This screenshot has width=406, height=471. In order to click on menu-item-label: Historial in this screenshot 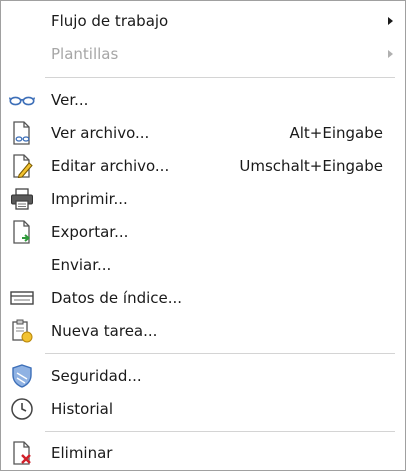, I will do `click(82, 409)`.